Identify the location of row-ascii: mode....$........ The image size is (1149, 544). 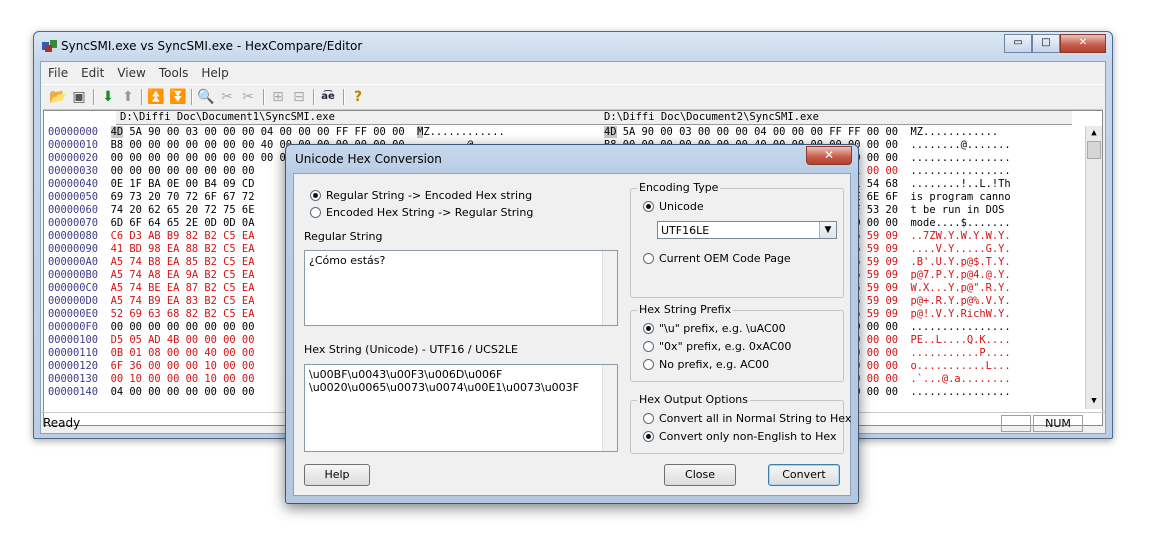
(961, 223).